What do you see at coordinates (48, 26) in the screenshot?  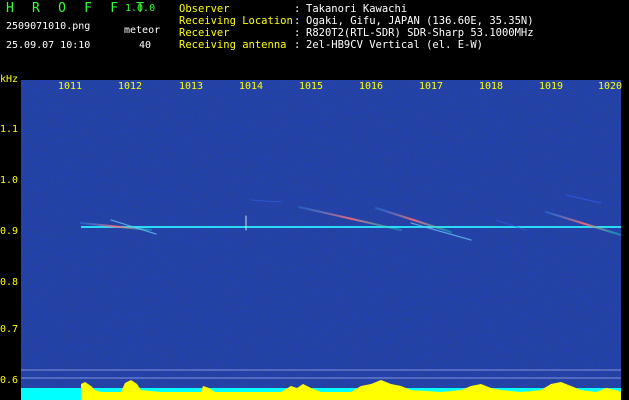 I see `file-name: 2509071010.png` at bounding box center [48, 26].